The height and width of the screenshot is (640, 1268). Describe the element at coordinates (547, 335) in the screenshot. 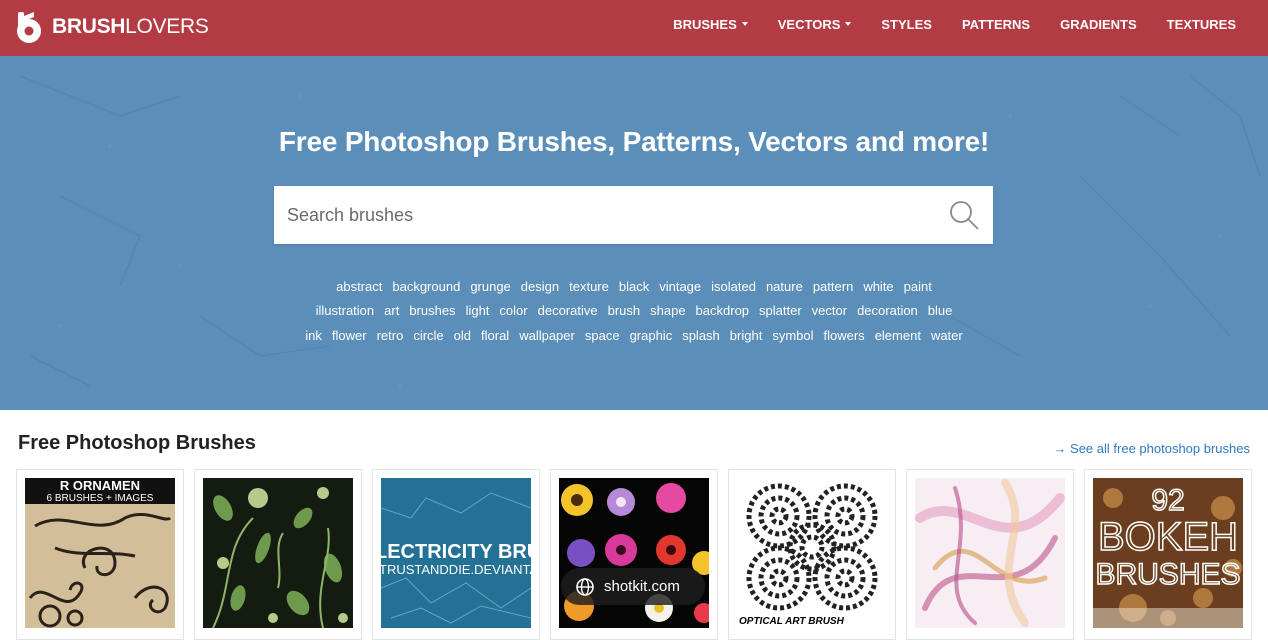

I see `tag-link: wallpaper` at that location.